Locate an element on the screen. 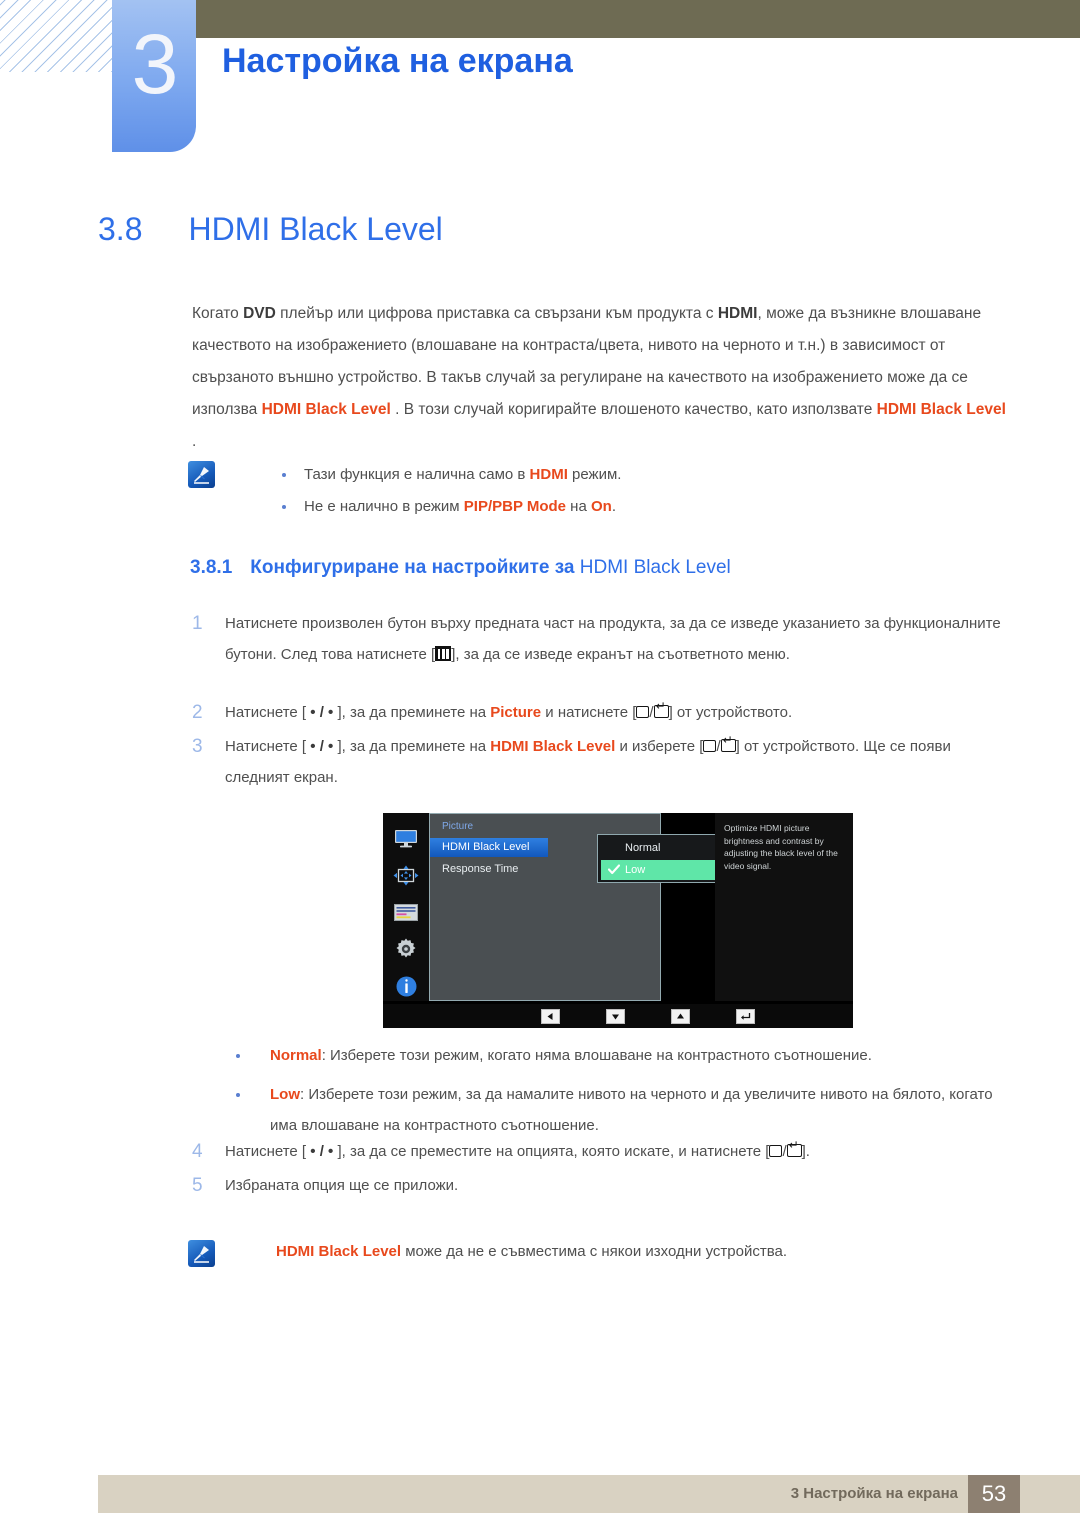  decorative-hatch-pattern is located at coordinates (56, 36).